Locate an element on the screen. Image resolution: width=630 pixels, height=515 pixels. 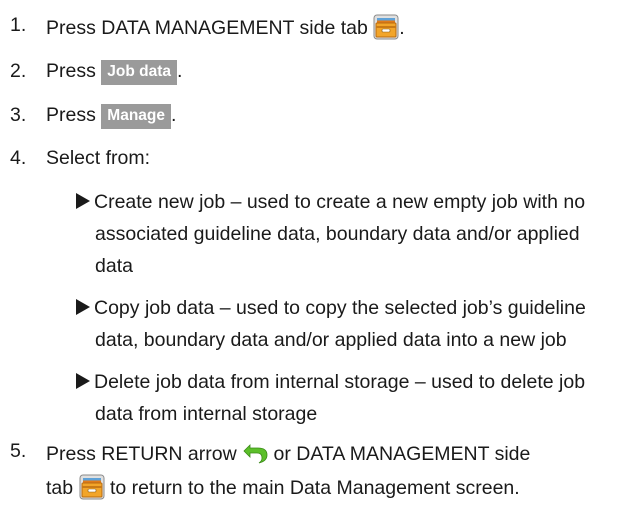
step-text: Press DATA MANAGEMENT side tab is located at coordinates (207, 28).